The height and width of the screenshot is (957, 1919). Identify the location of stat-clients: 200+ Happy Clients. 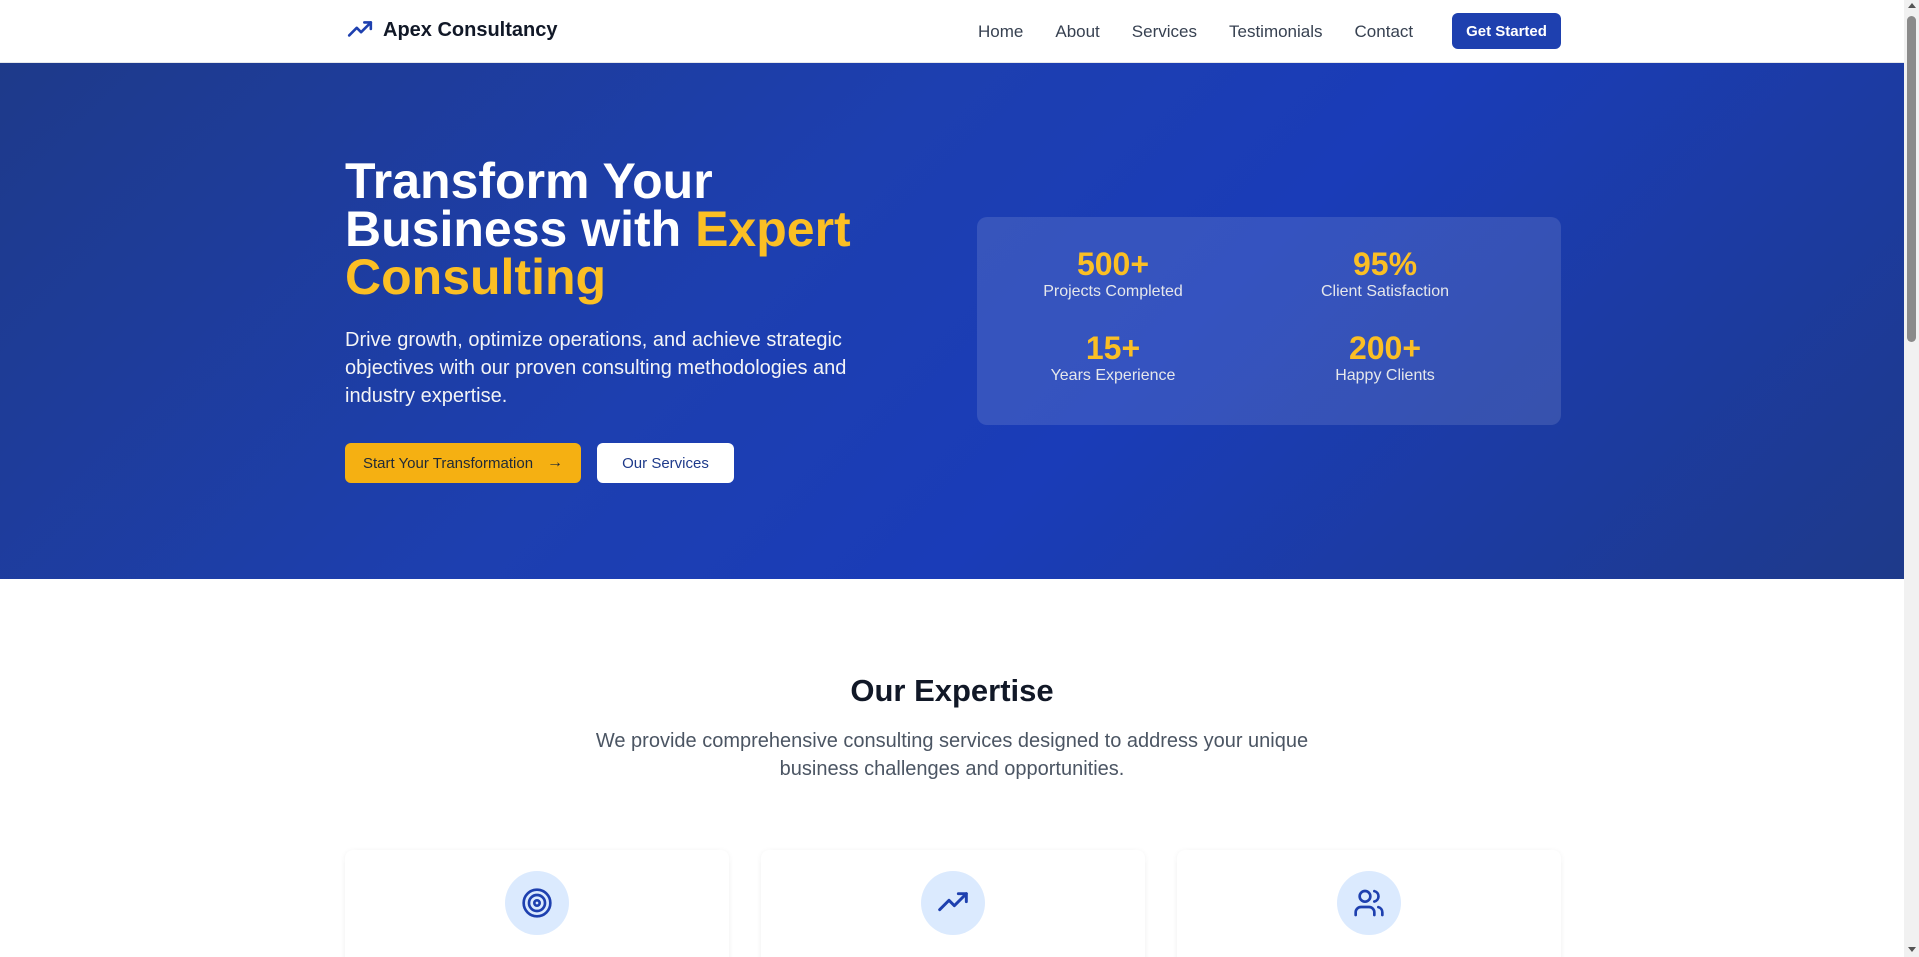
(1385, 357).